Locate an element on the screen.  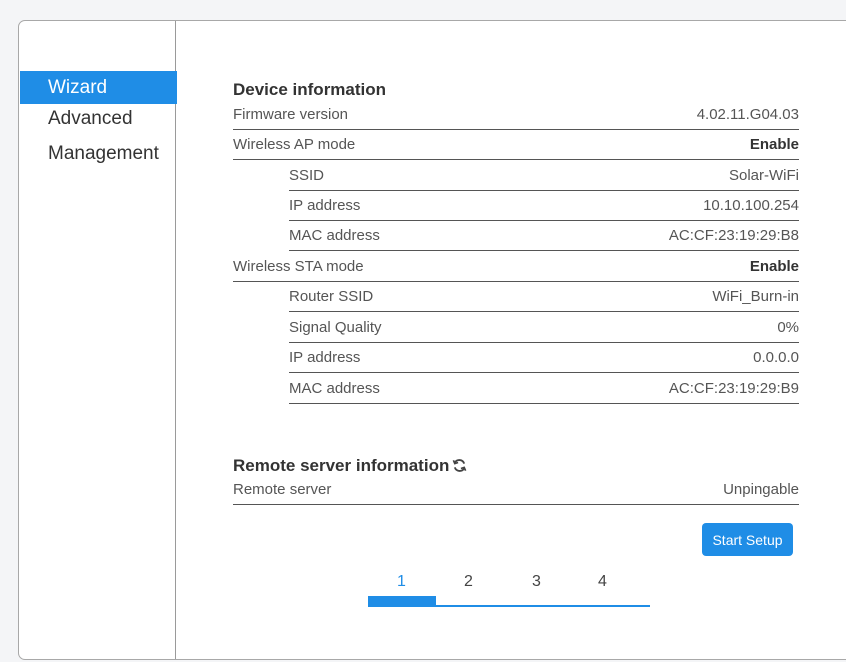
device-info-title: Device information is located at coordinates (310, 89).